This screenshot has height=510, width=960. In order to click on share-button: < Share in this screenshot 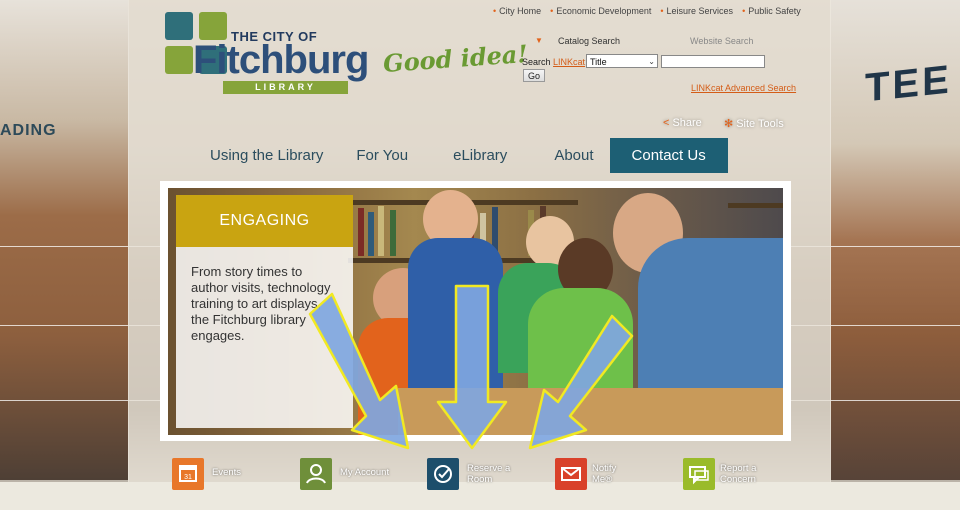, I will do `click(682, 123)`.